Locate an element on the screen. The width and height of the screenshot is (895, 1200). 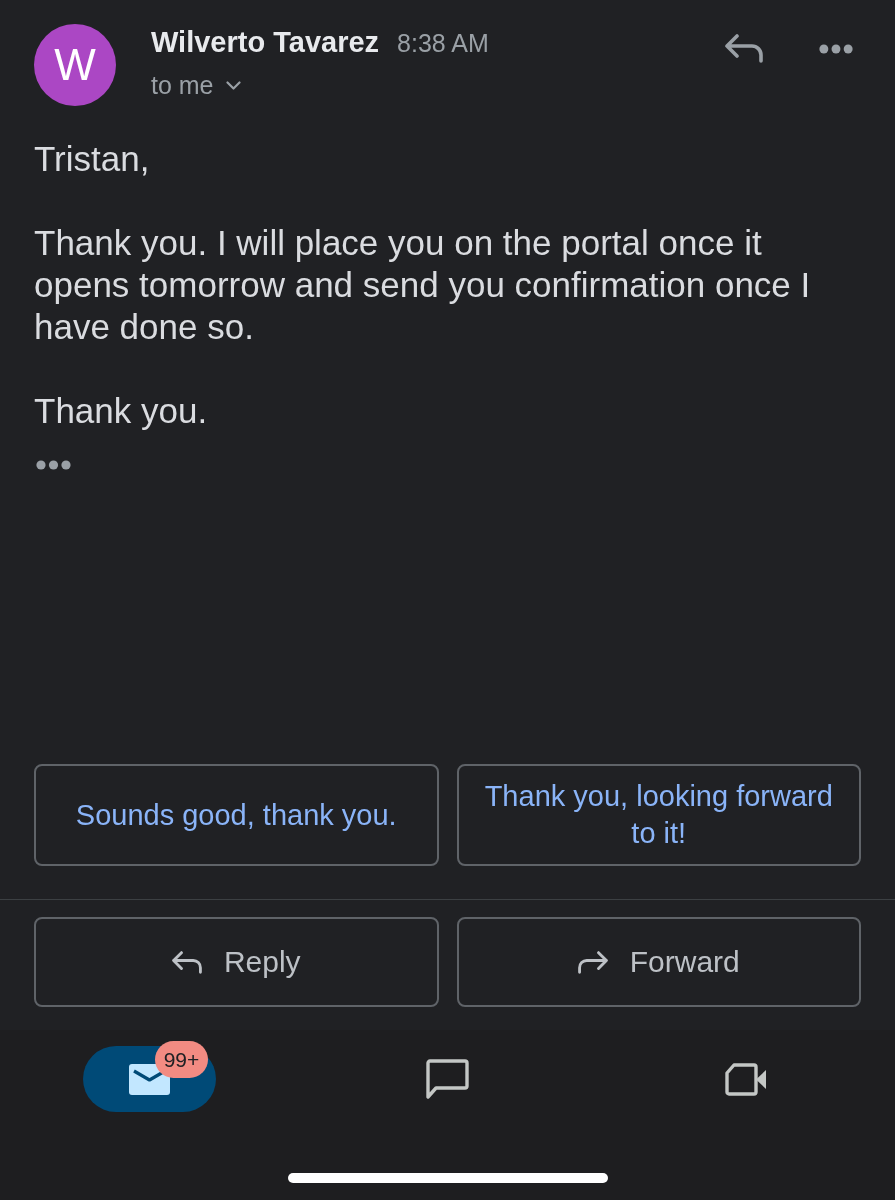
reply-icon is located at coordinates (744, 48).